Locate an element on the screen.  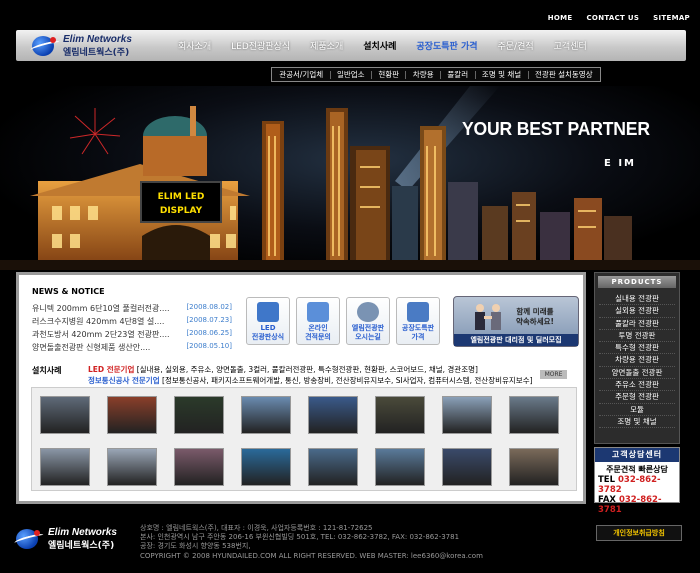
led-sign-line2: DISPLAY is located at coordinates (181, 211).